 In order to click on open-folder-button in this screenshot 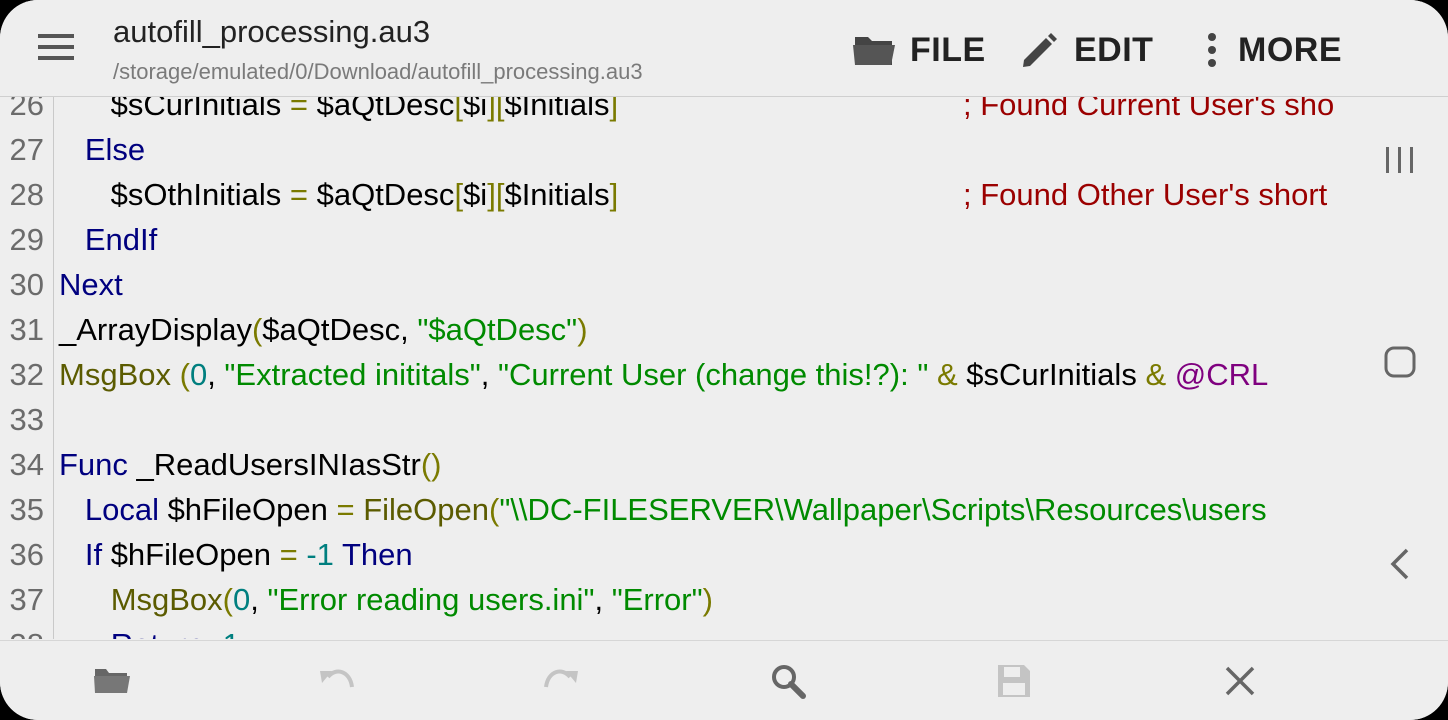, I will do `click(112, 681)`.